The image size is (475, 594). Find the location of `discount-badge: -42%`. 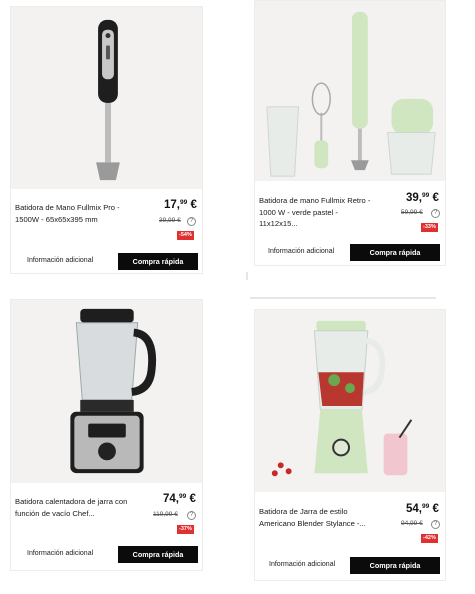

discount-badge: -42% is located at coordinates (429, 538).